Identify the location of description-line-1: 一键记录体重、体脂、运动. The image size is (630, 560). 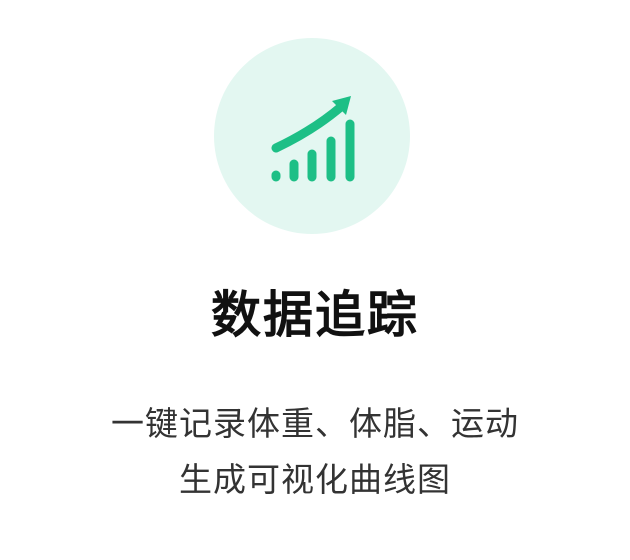
(315, 423).